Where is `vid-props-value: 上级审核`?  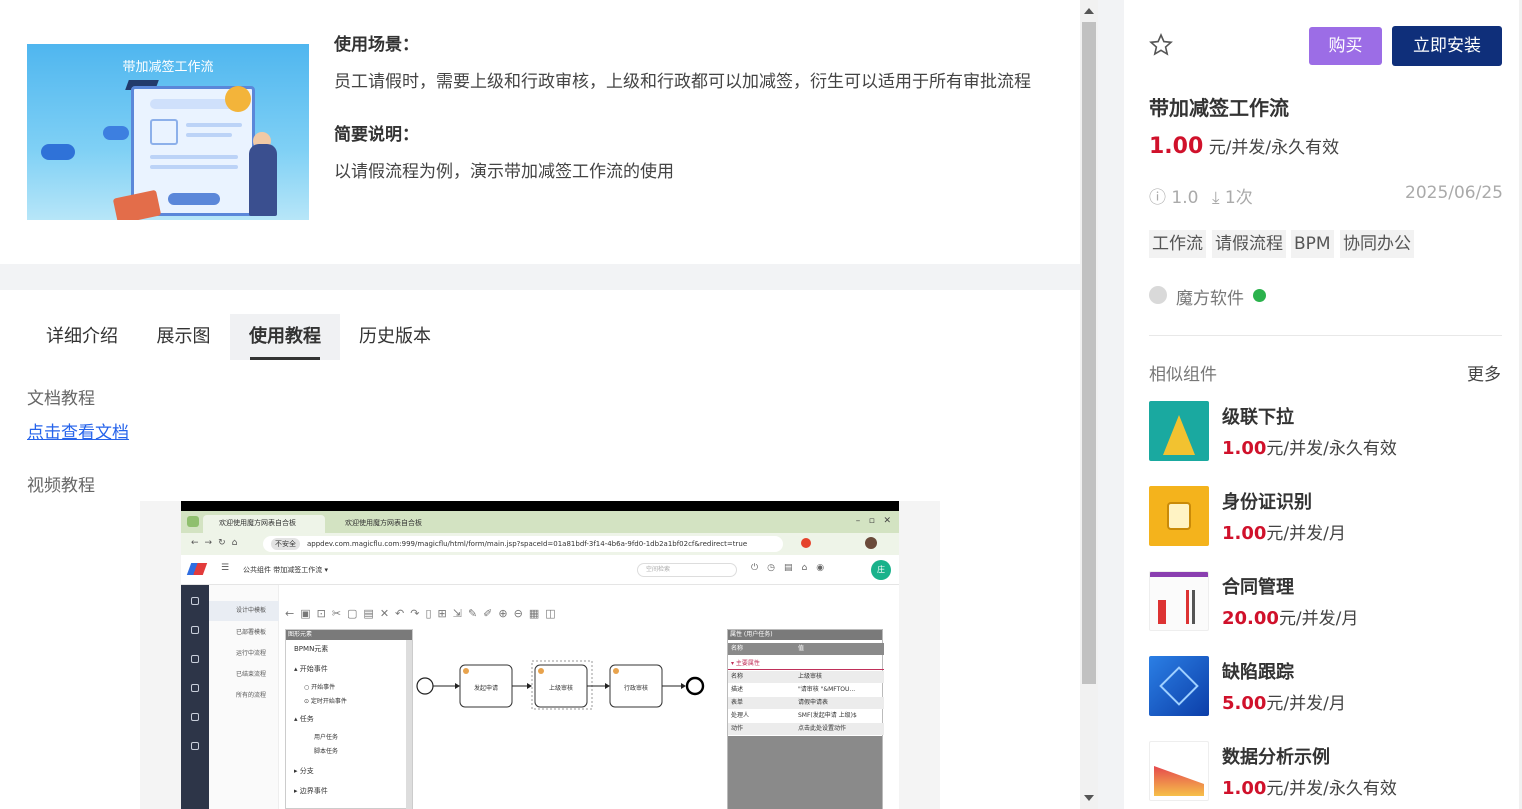 vid-props-value: 上级审核 is located at coordinates (810, 676).